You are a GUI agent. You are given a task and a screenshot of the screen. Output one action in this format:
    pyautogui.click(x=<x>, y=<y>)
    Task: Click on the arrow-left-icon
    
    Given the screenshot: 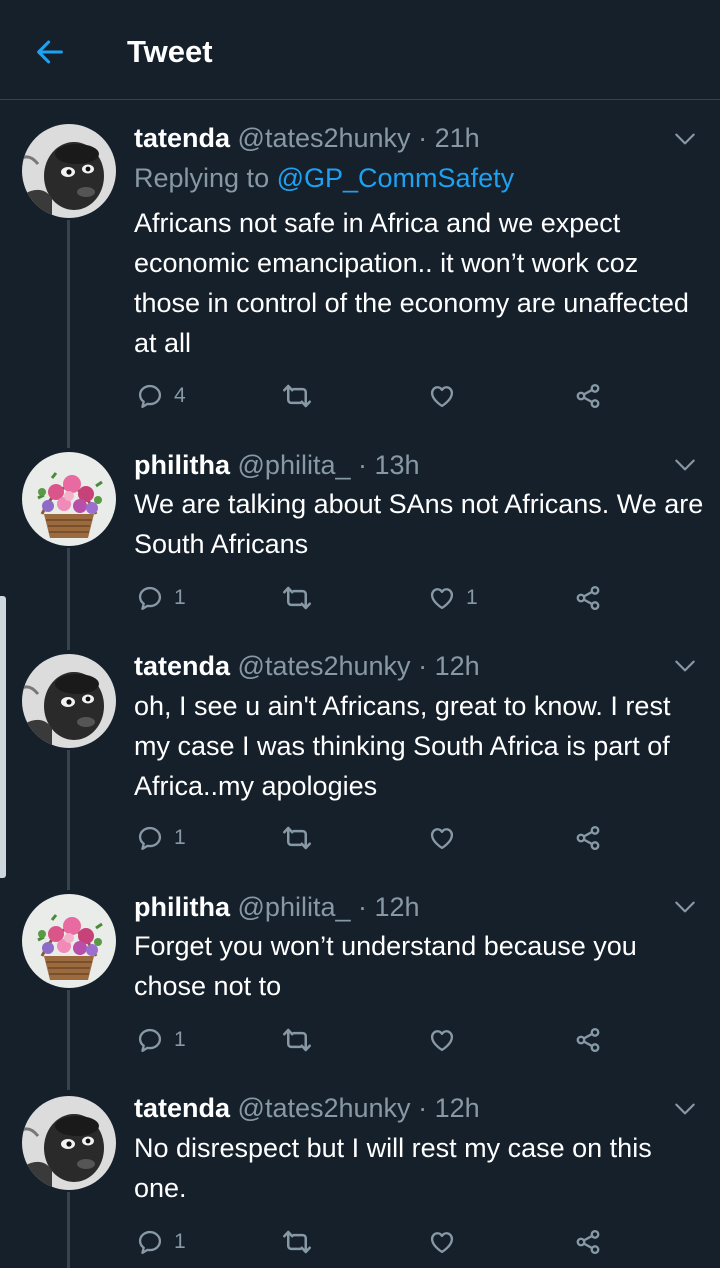 What is the action you would take?
    pyautogui.click(x=50, y=52)
    